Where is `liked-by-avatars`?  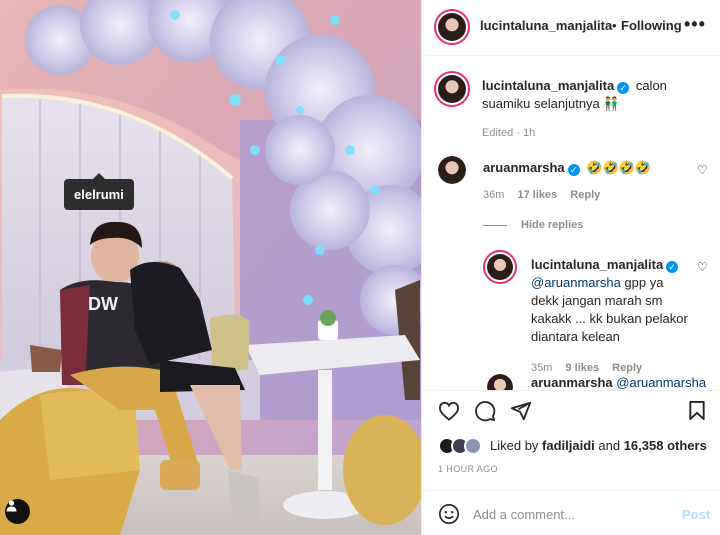
liked-by-avatars is located at coordinates (462, 446).